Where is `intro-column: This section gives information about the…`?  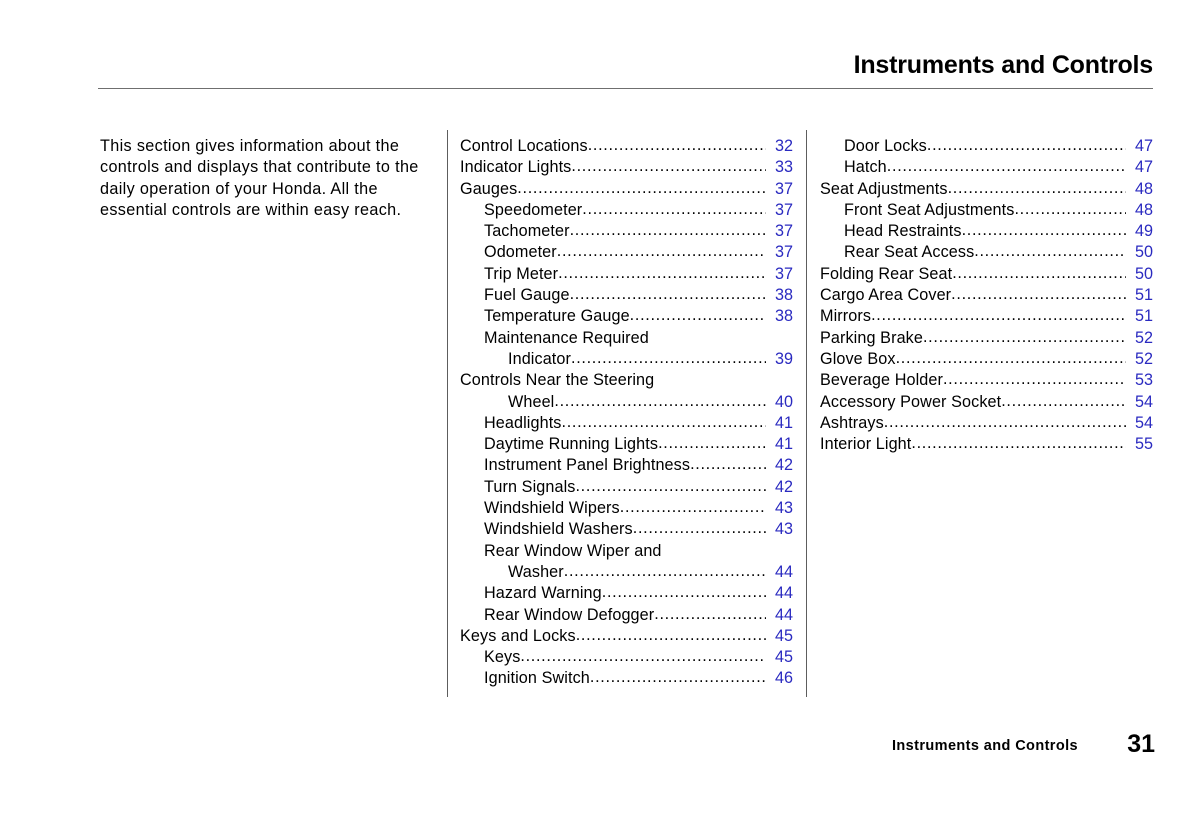 intro-column: This section gives information about the… is located at coordinates (266, 178).